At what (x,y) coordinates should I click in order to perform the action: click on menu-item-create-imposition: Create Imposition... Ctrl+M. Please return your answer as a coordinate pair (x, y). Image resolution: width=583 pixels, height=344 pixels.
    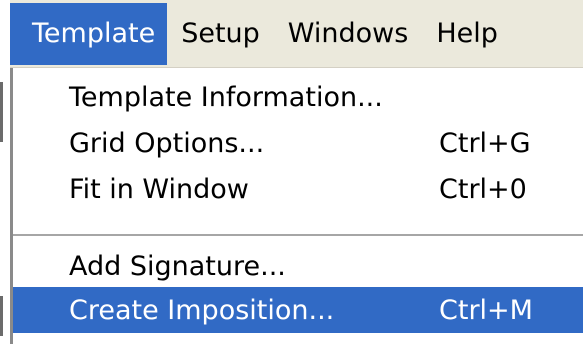
    Looking at the image, I should click on (298, 310).